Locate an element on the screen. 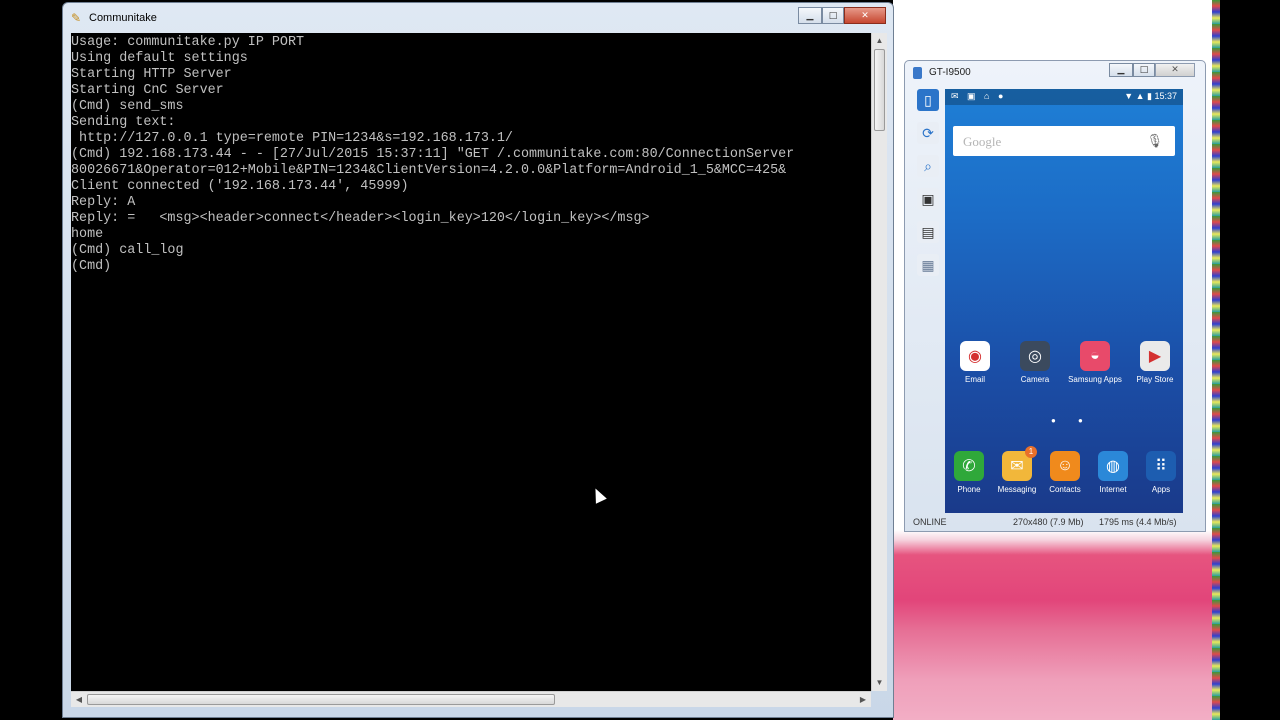  horizontal-scrollbar: ◀ ▶ is located at coordinates (471, 699).